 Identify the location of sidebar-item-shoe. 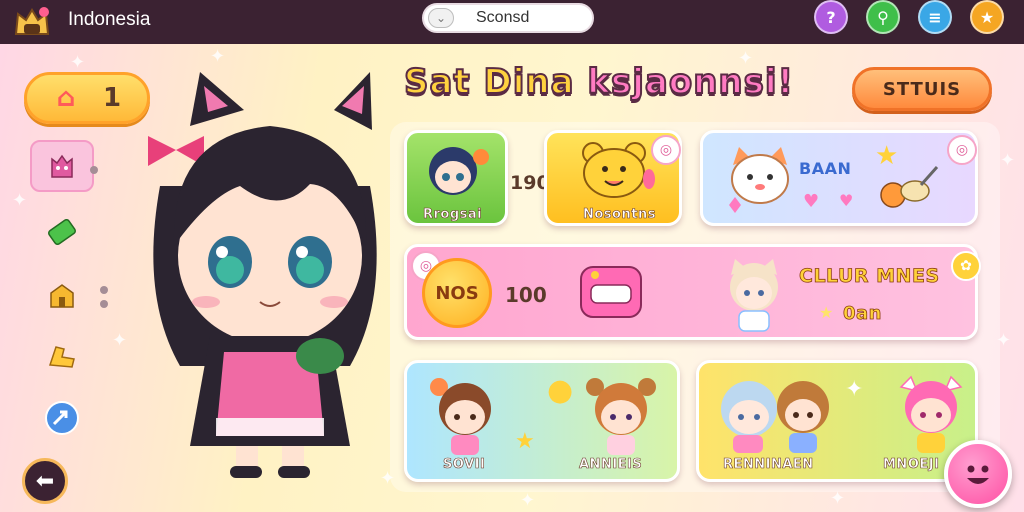
(62, 356).